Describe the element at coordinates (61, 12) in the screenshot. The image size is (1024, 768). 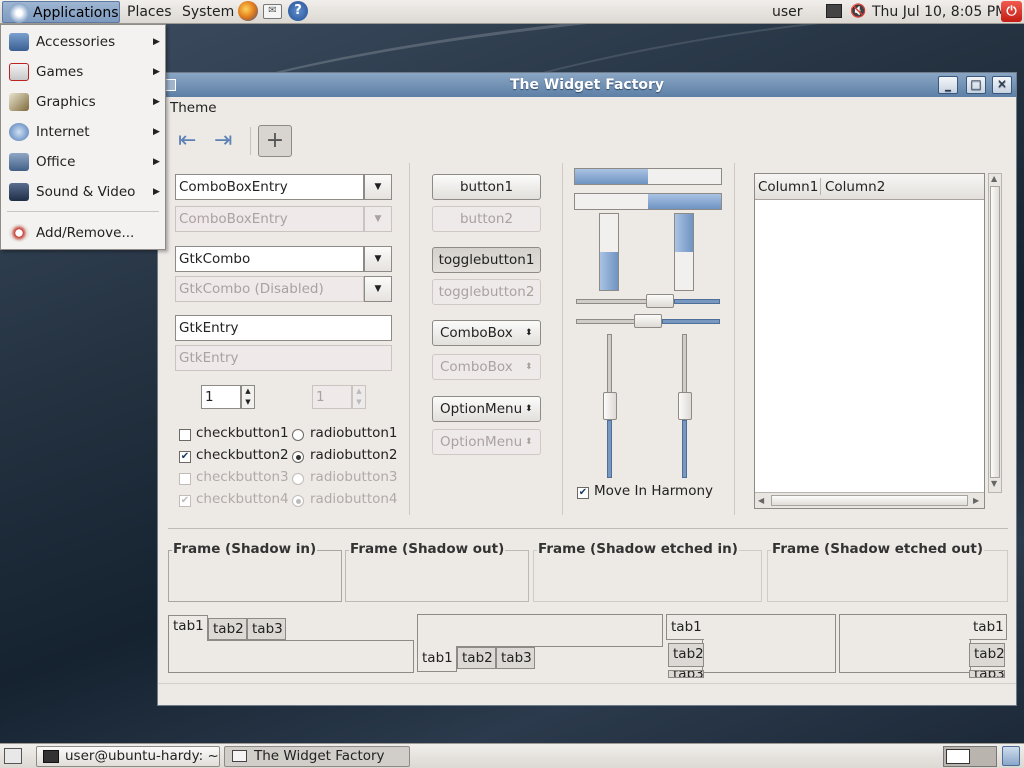
I see `applications-menu: Applications` at that location.